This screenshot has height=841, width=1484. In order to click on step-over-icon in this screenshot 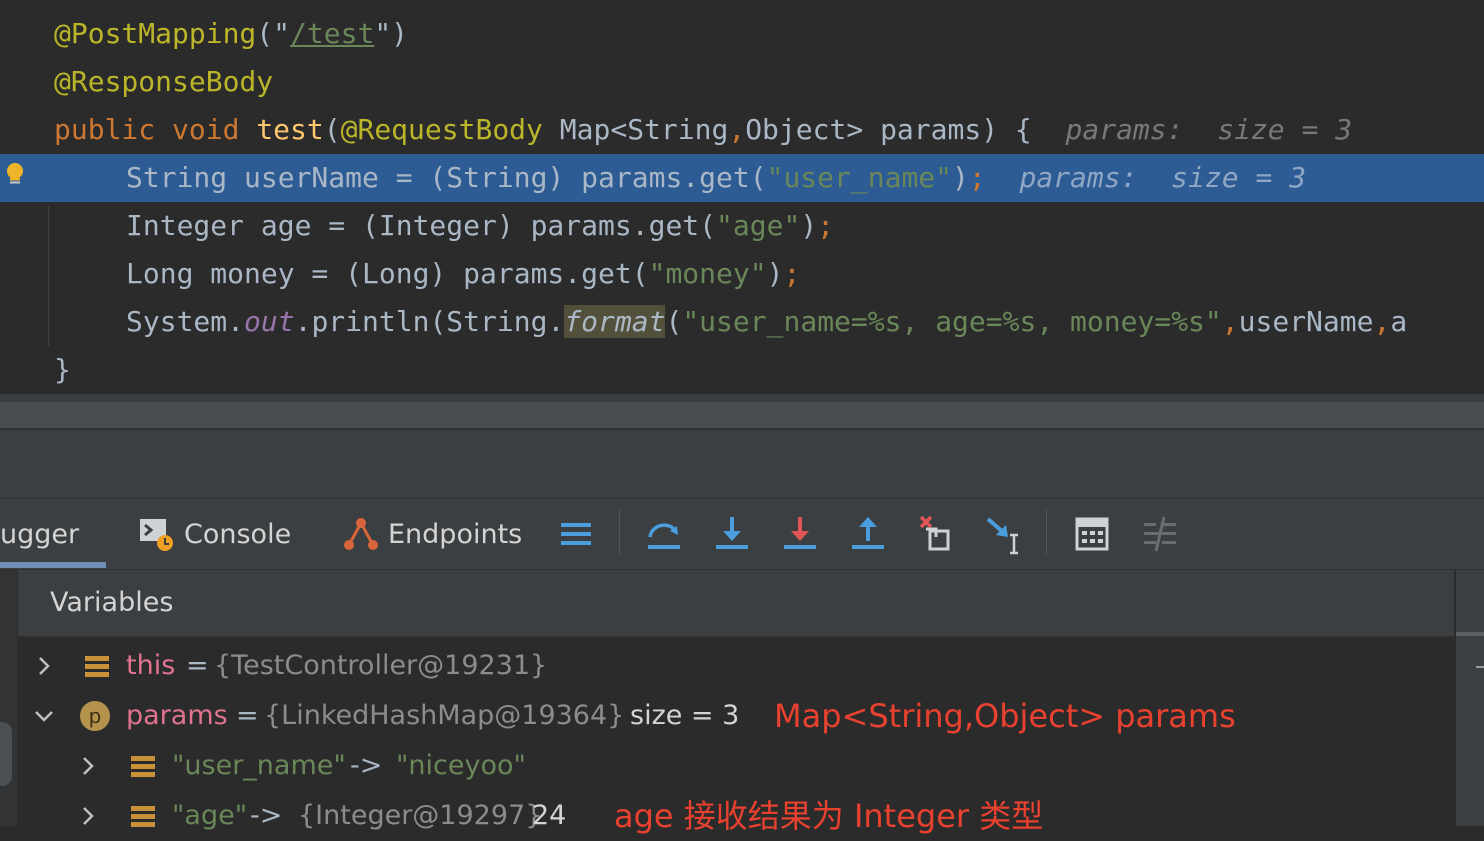, I will do `click(664, 534)`.